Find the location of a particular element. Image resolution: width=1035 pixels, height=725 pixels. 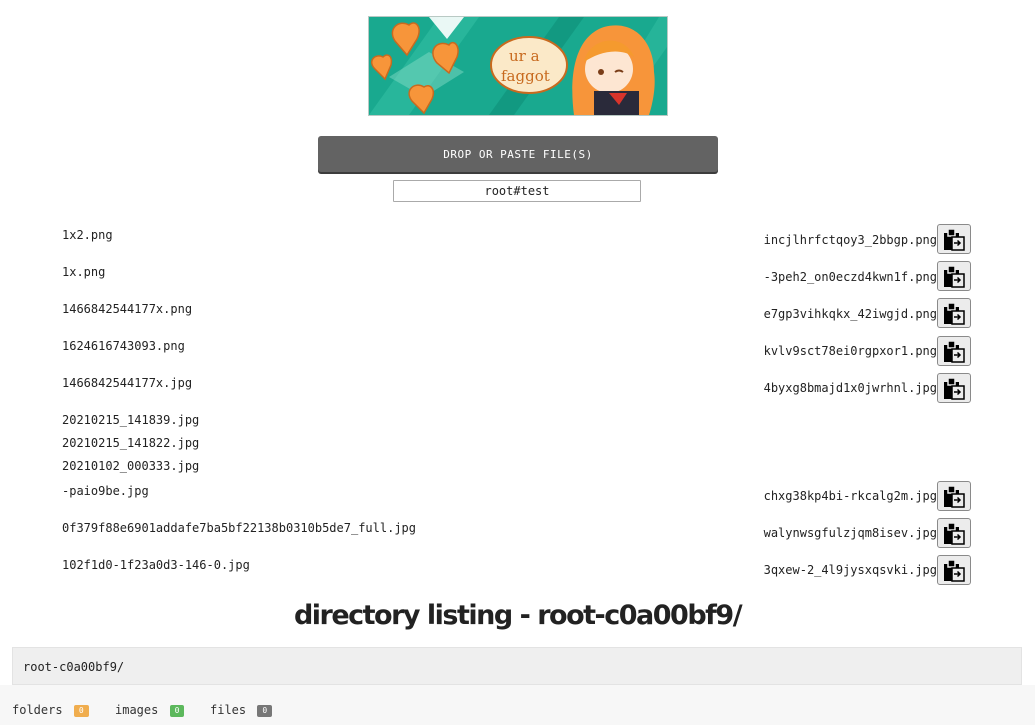

banner-text-line2: faggot is located at coordinates (525, 76).